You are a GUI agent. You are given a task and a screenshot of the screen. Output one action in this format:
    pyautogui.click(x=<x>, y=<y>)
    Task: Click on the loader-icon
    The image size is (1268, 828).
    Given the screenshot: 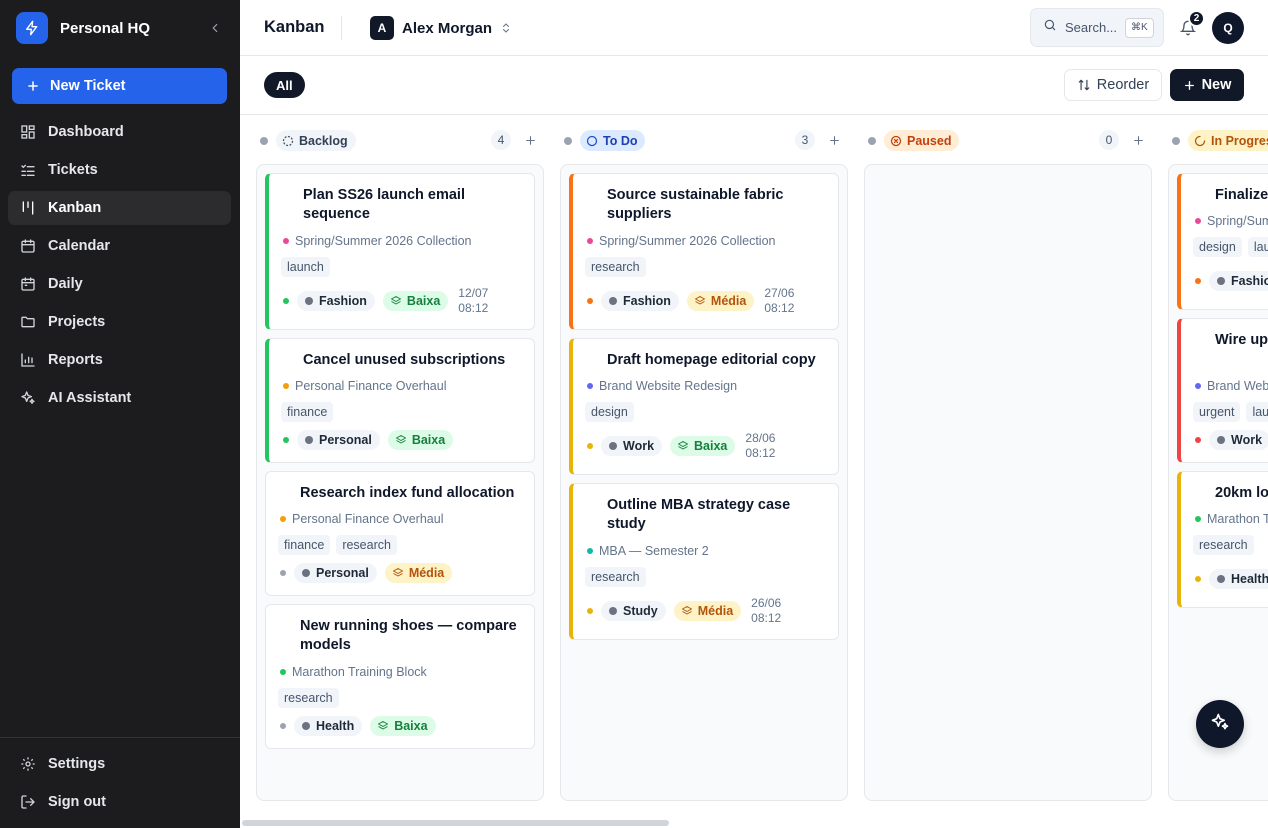 What is the action you would take?
    pyautogui.click(x=1200, y=141)
    